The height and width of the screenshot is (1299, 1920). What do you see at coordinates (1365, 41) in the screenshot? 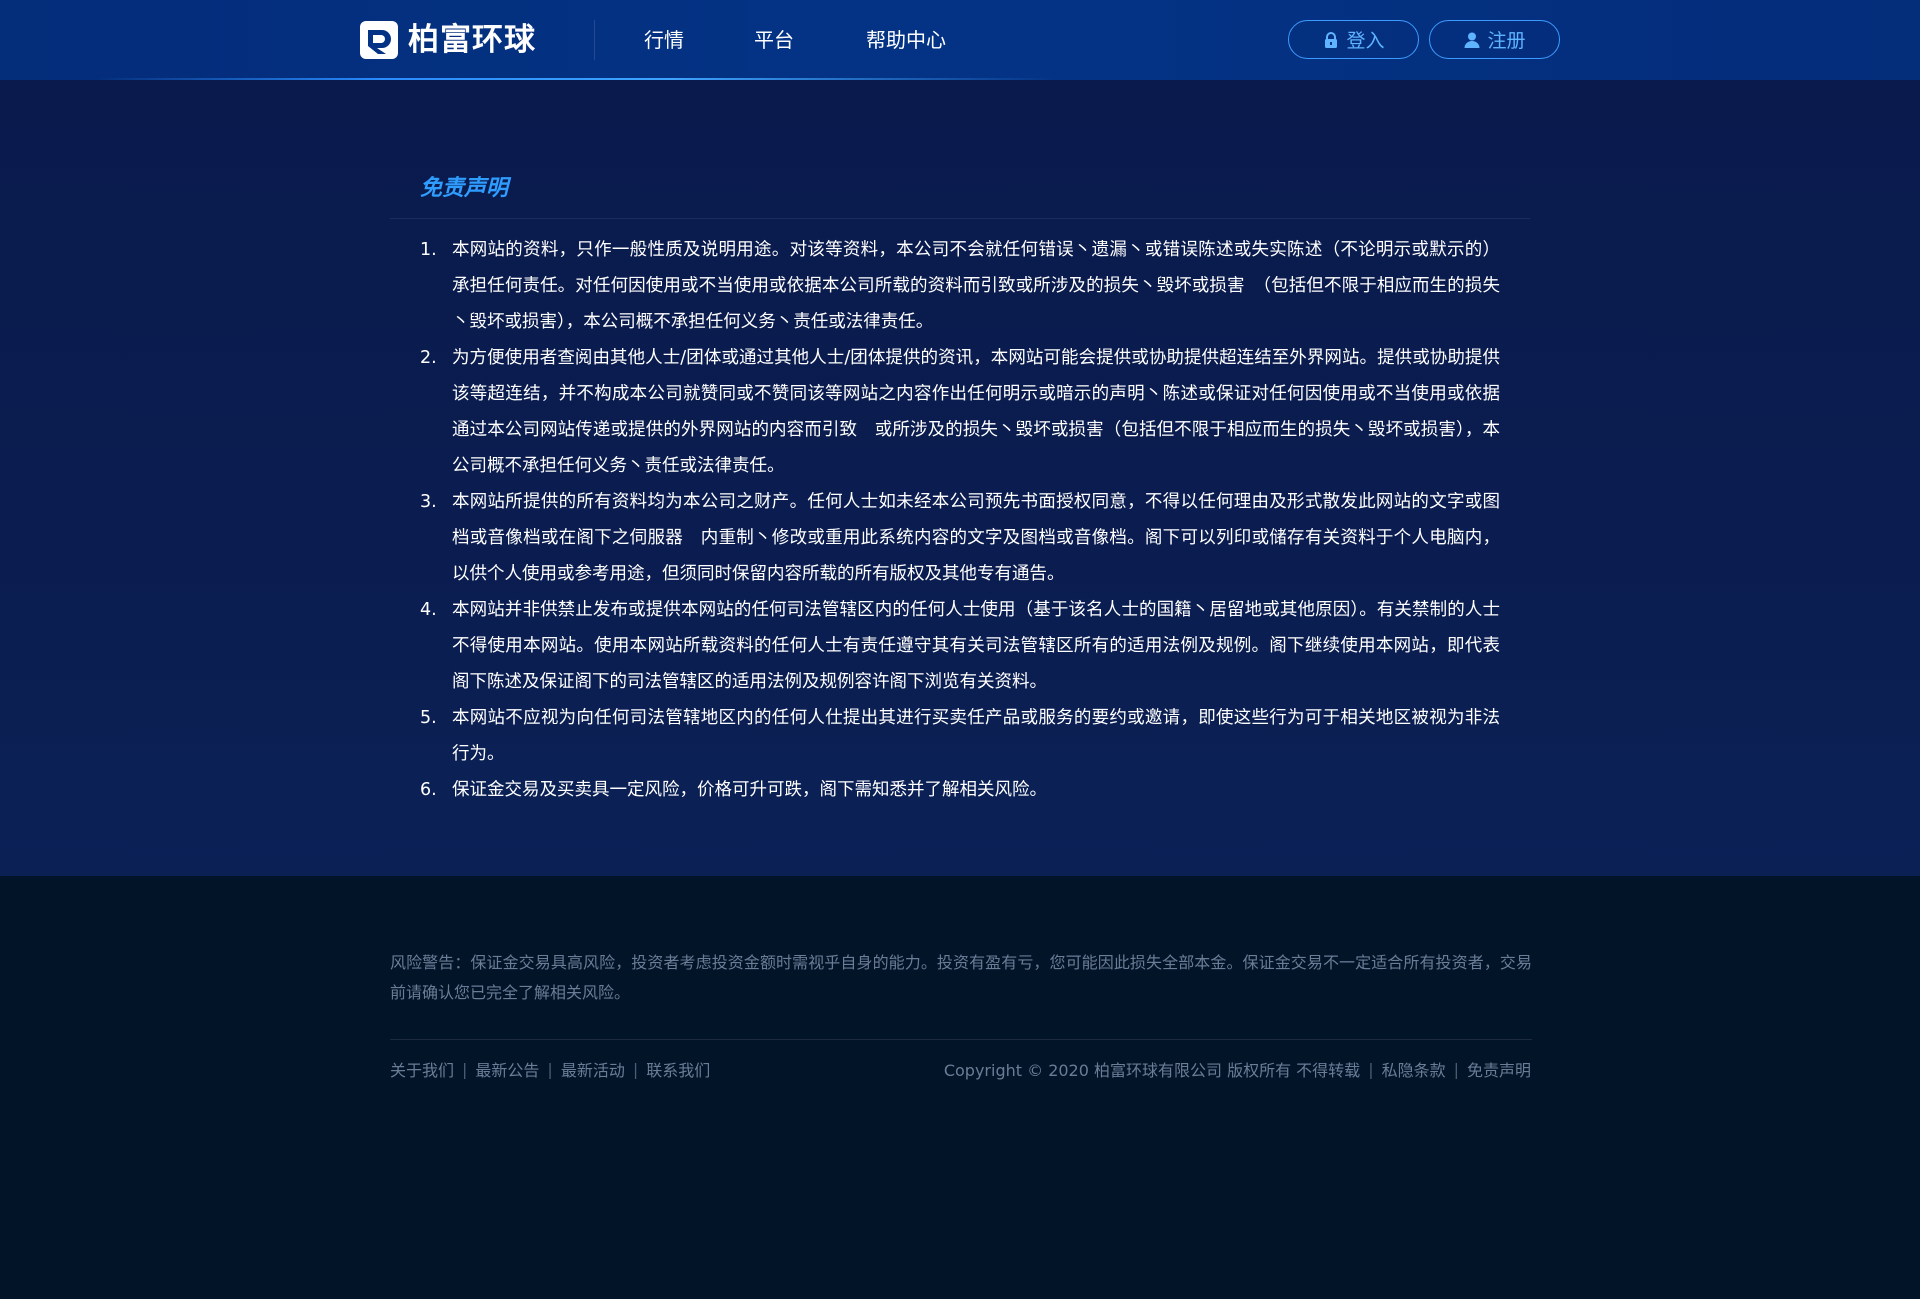
I see `login-label: 登入` at bounding box center [1365, 41].